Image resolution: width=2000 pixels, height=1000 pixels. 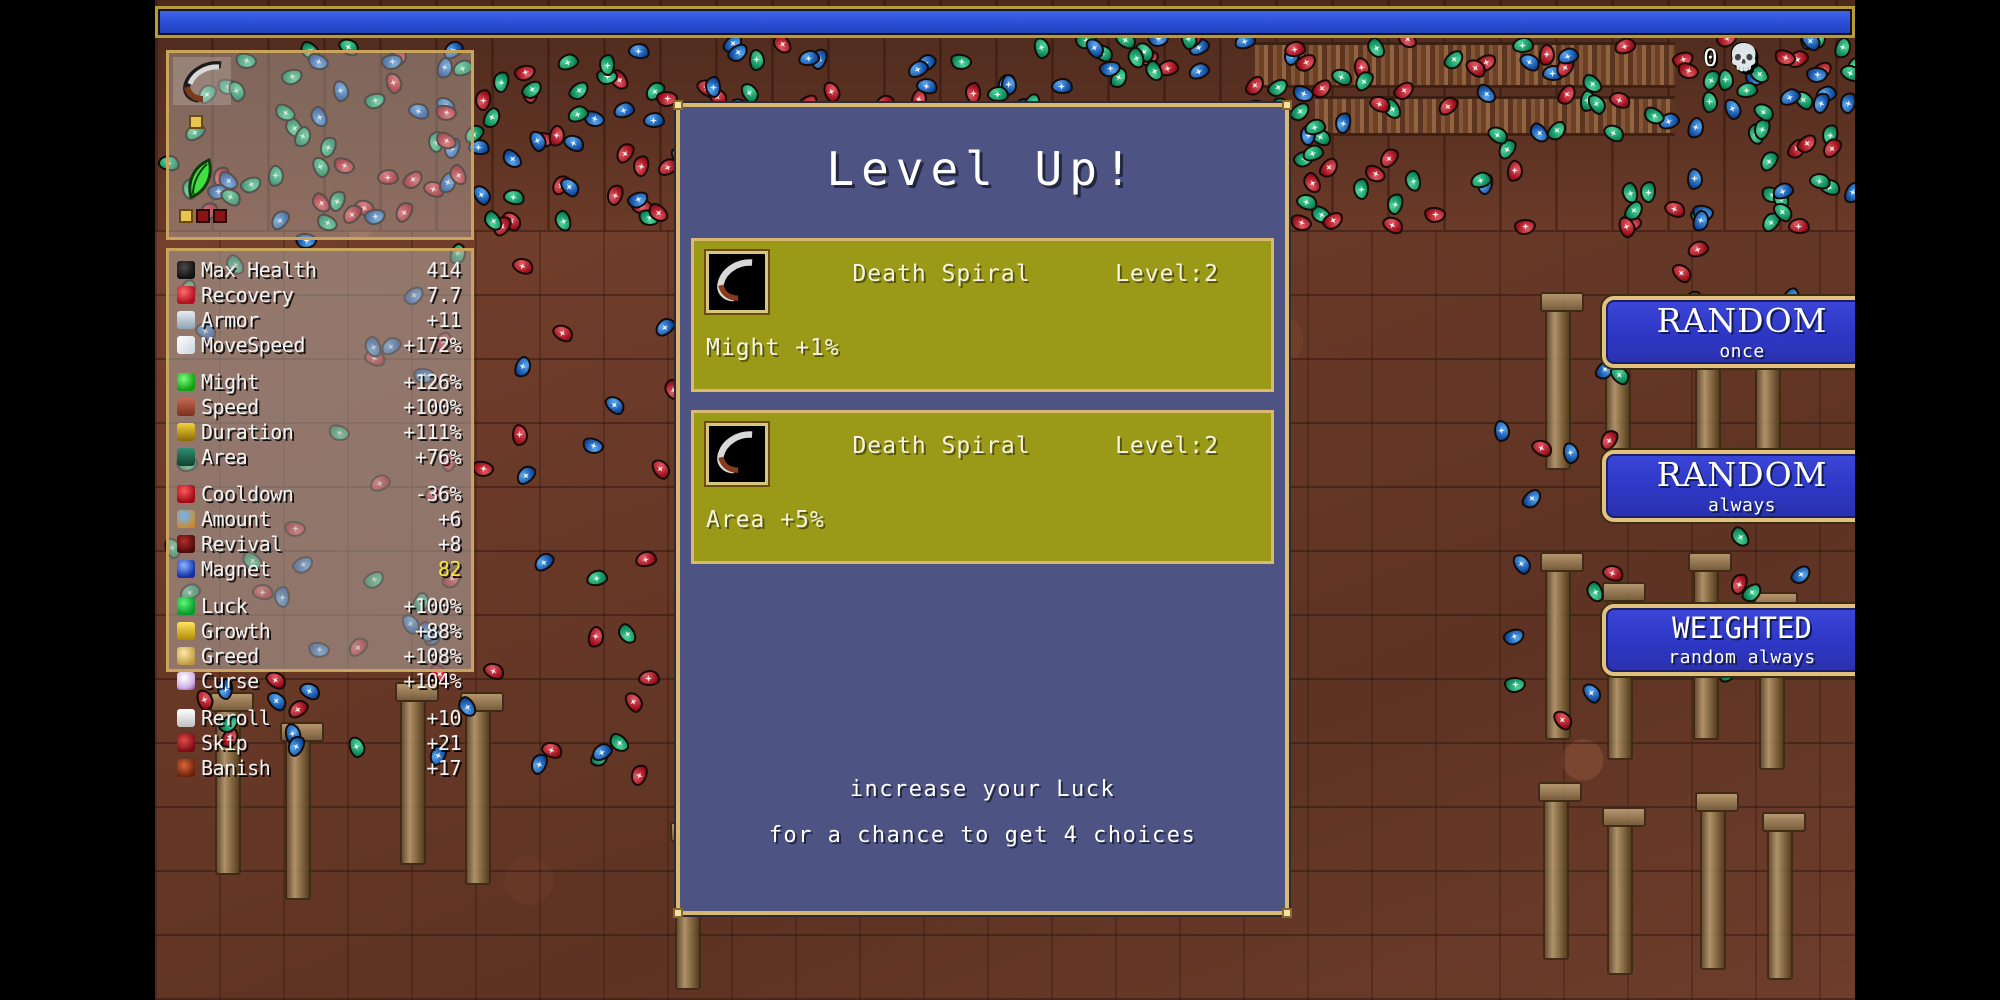 I want to click on skip-icon, so click(x=186, y=742).